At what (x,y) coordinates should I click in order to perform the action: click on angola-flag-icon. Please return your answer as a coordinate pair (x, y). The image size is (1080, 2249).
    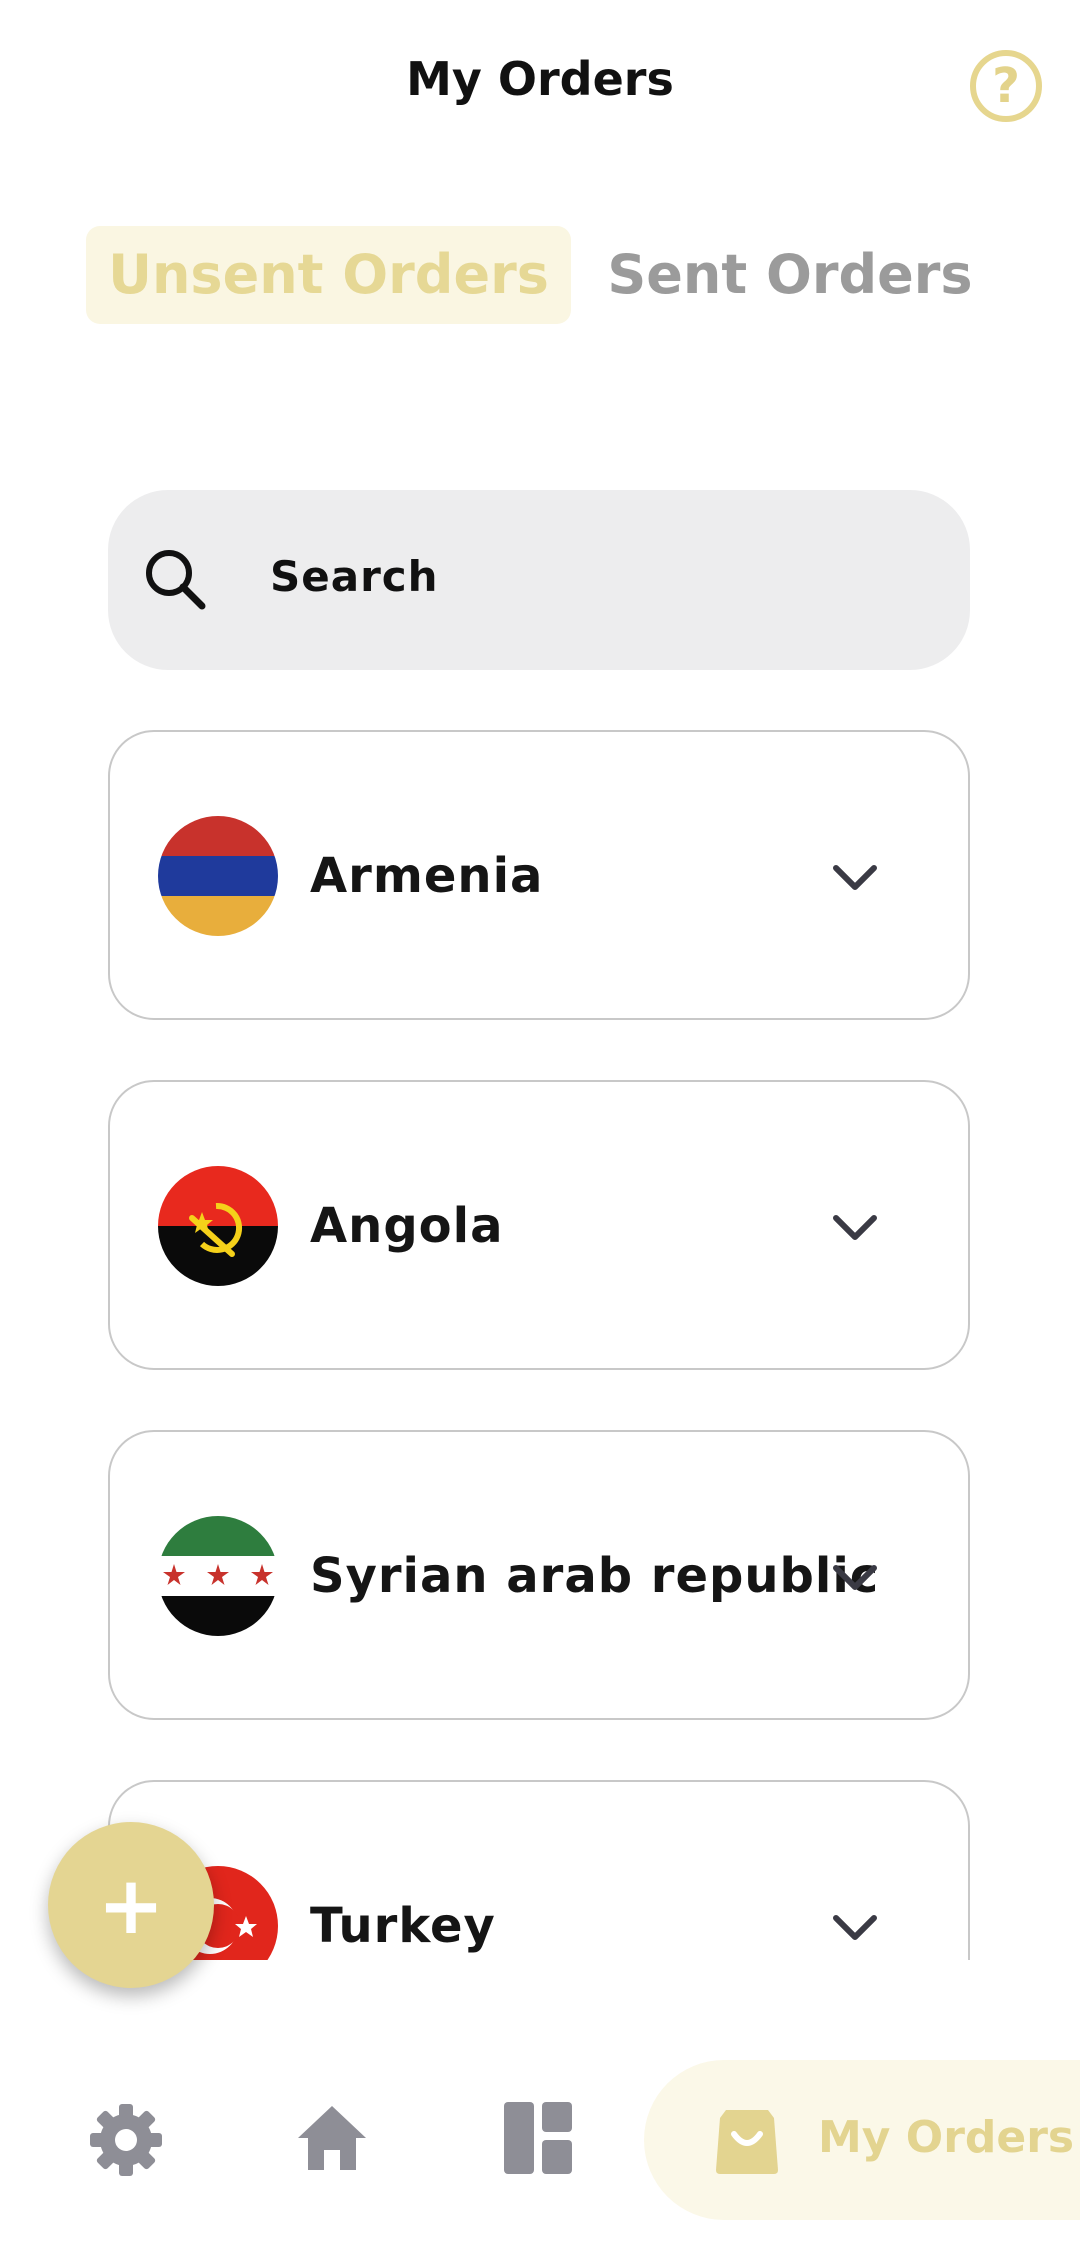
    Looking at the image, I should click on (218, 1226).